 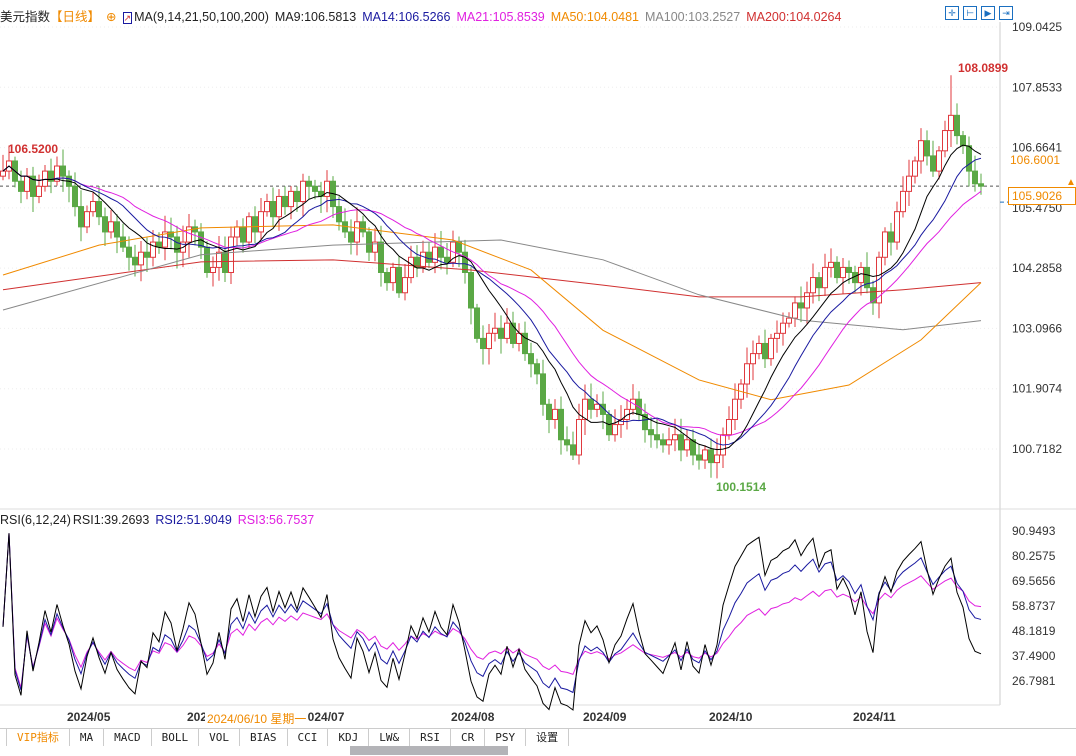 I want to click on rsi3-value: RSI3:56.7537, so click(x=276, y=520).